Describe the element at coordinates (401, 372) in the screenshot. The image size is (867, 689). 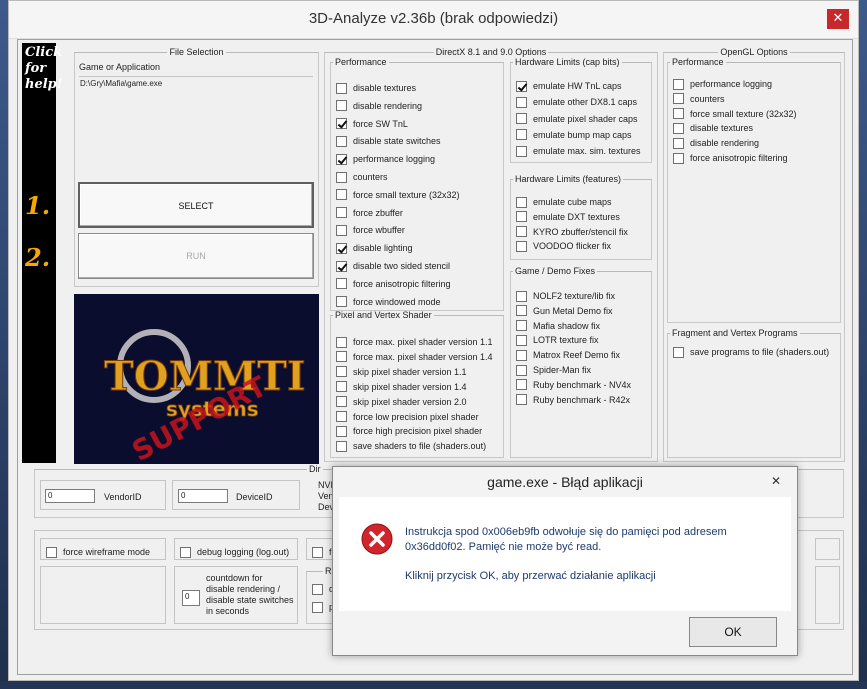
I see `dx-shader-checkbox-2: skip pixel shader version 1.1` at that location.